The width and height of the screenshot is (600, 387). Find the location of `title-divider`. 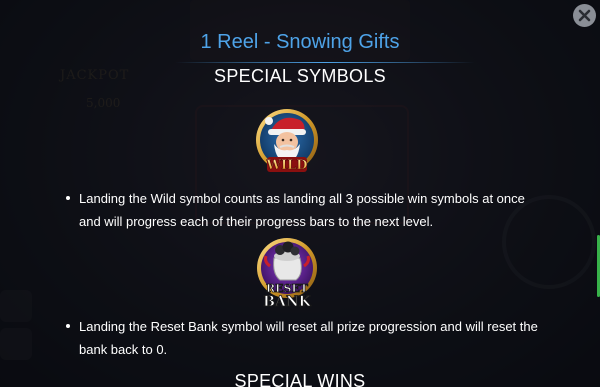

title-divider is located at coordinates (325, 62).